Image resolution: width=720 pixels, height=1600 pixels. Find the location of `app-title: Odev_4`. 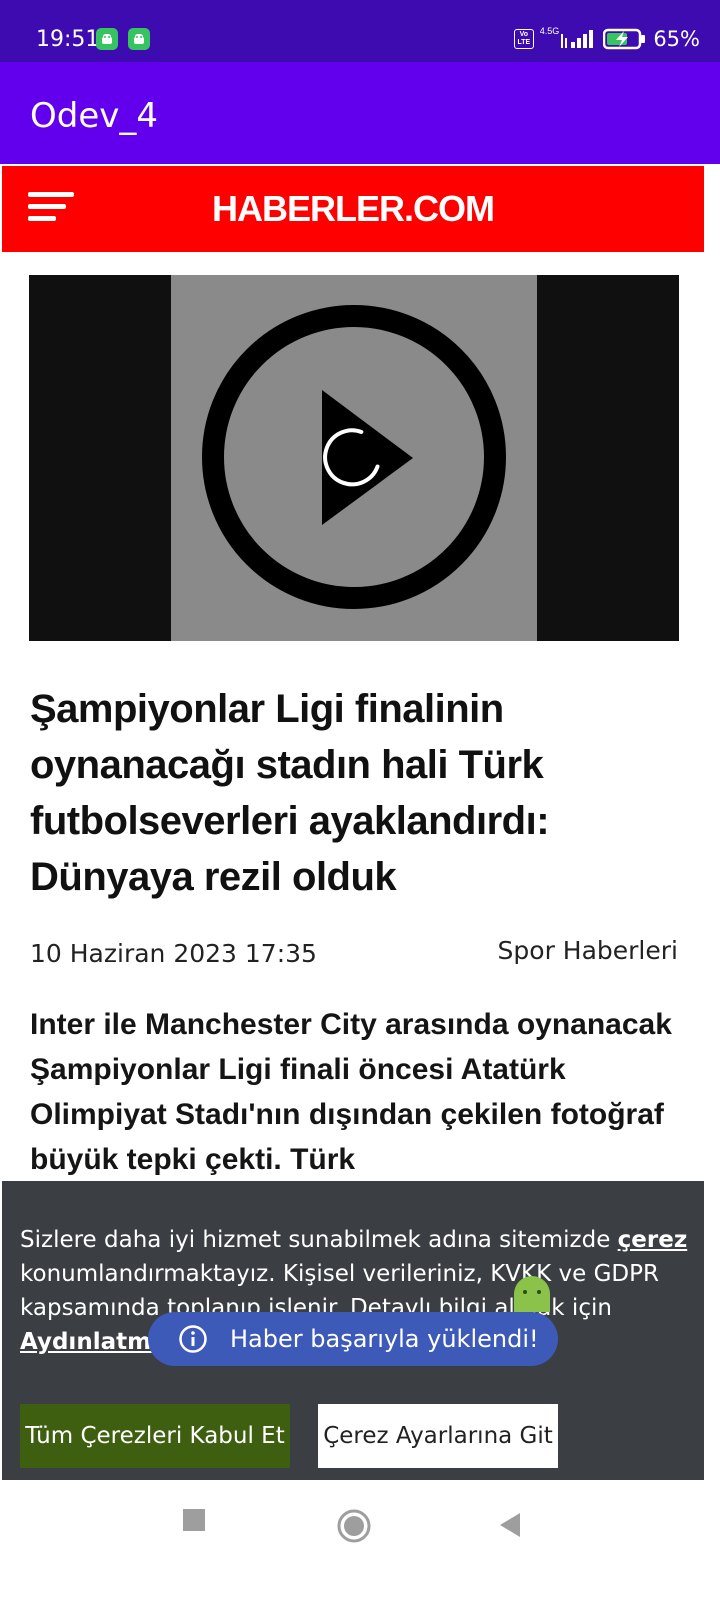

app-title: Odev_4 is located at coordinates (94, 116).